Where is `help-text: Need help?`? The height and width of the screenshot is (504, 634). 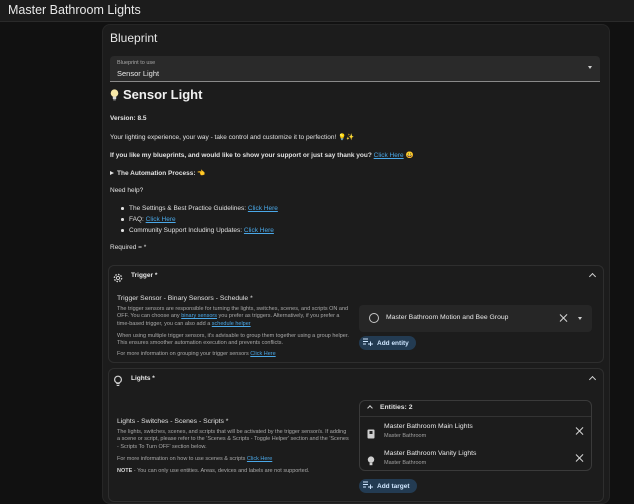 help-text: Need help? is located at coordinates (127, 190).